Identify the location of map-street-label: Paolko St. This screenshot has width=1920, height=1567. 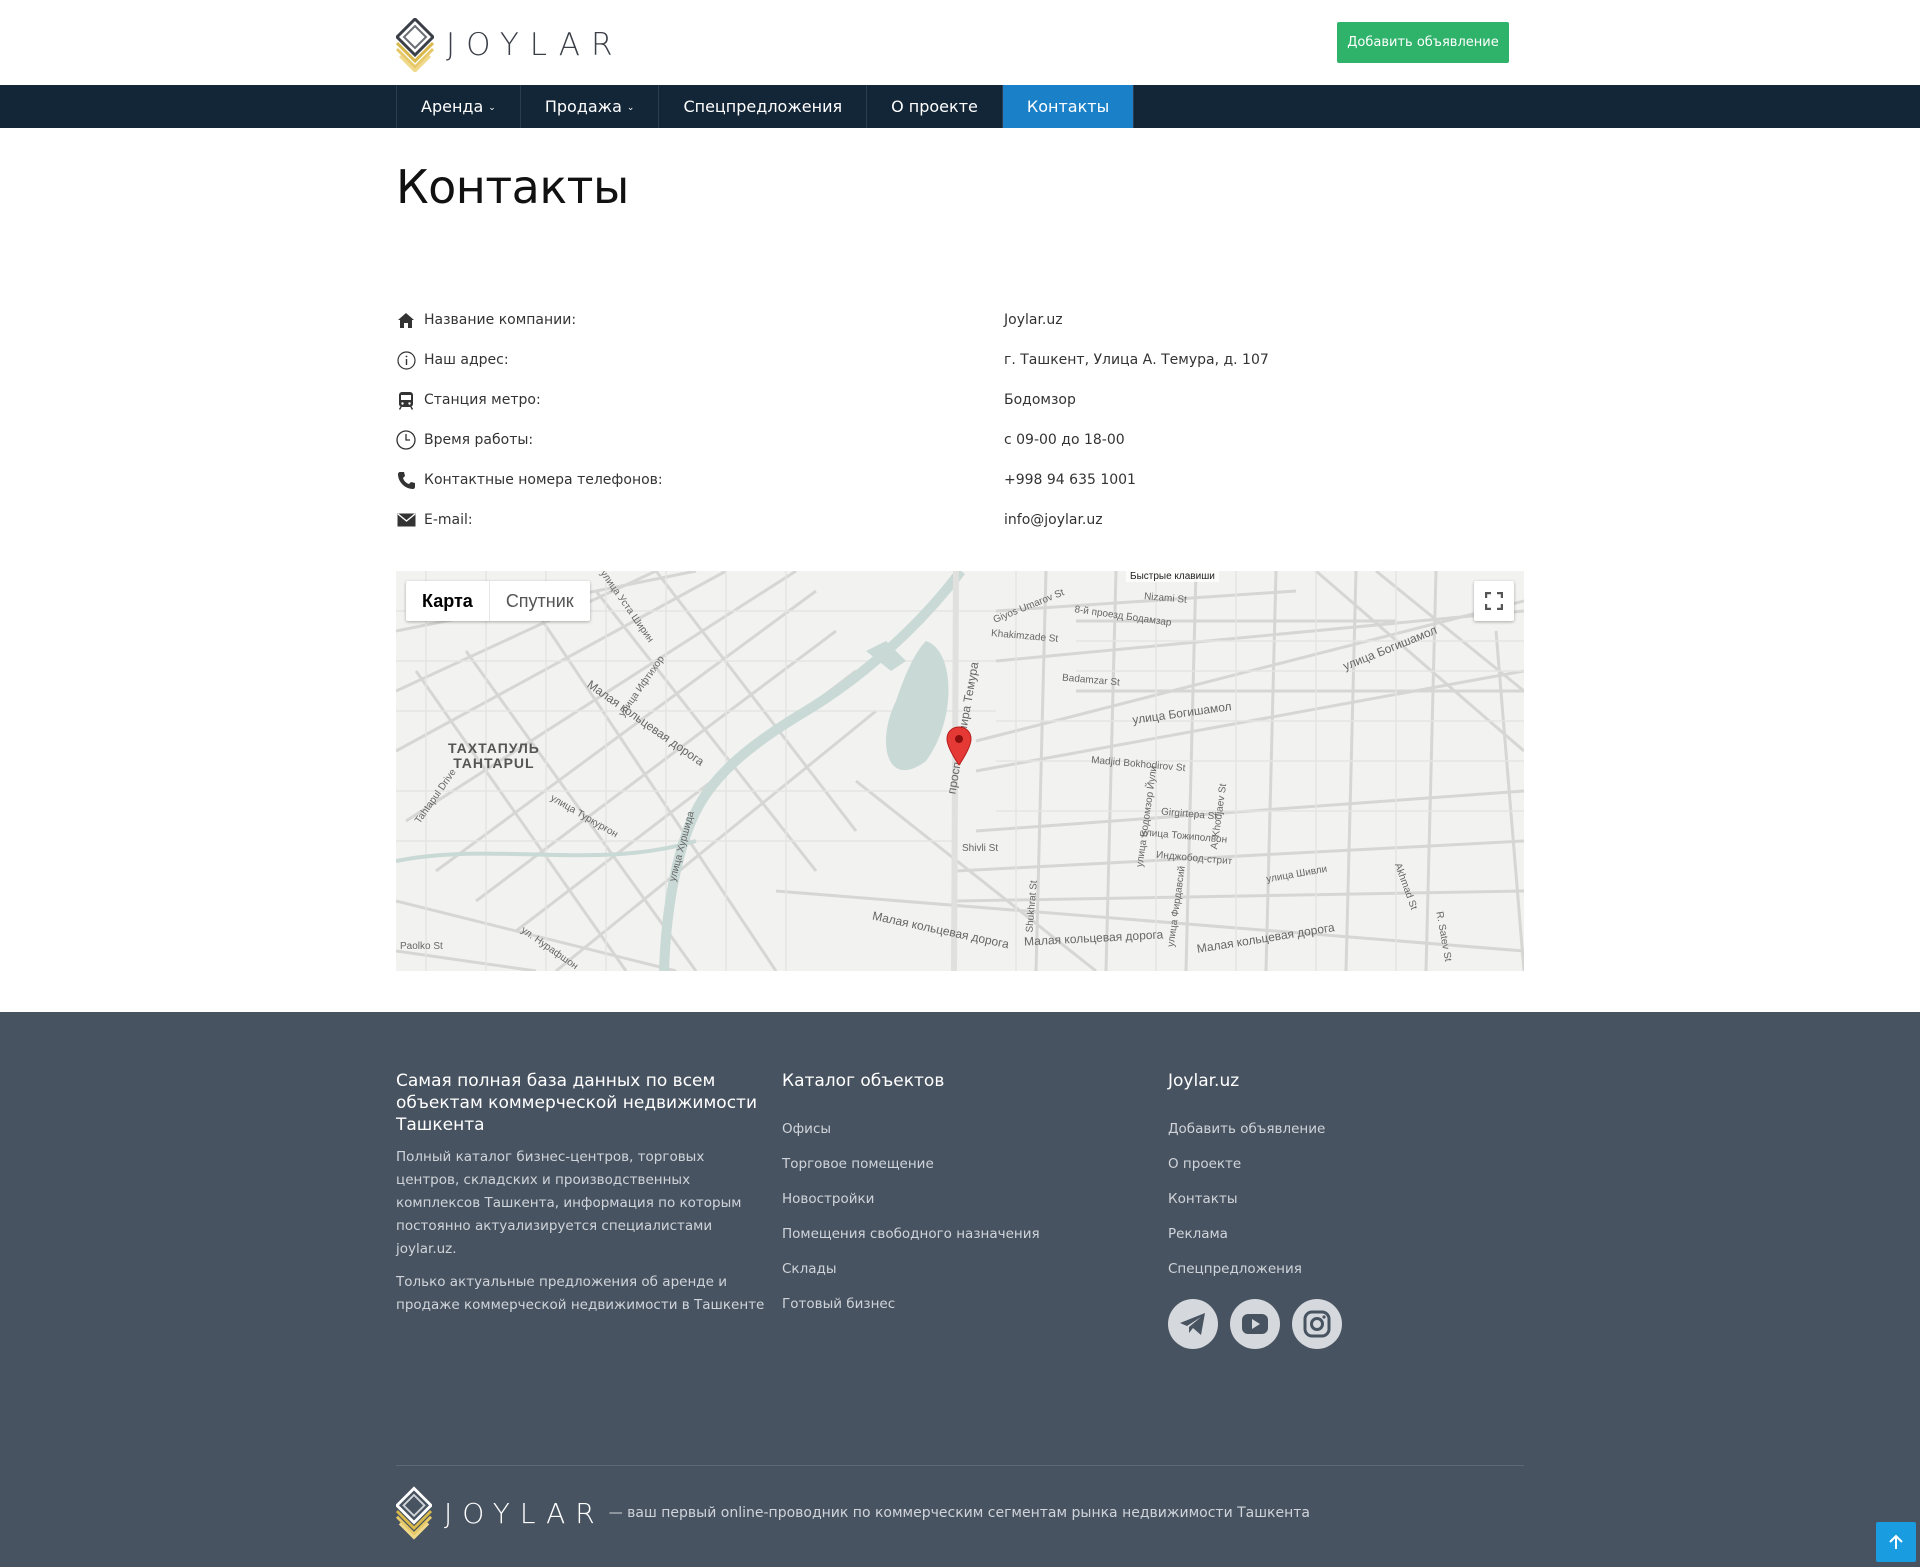
(421, 946).